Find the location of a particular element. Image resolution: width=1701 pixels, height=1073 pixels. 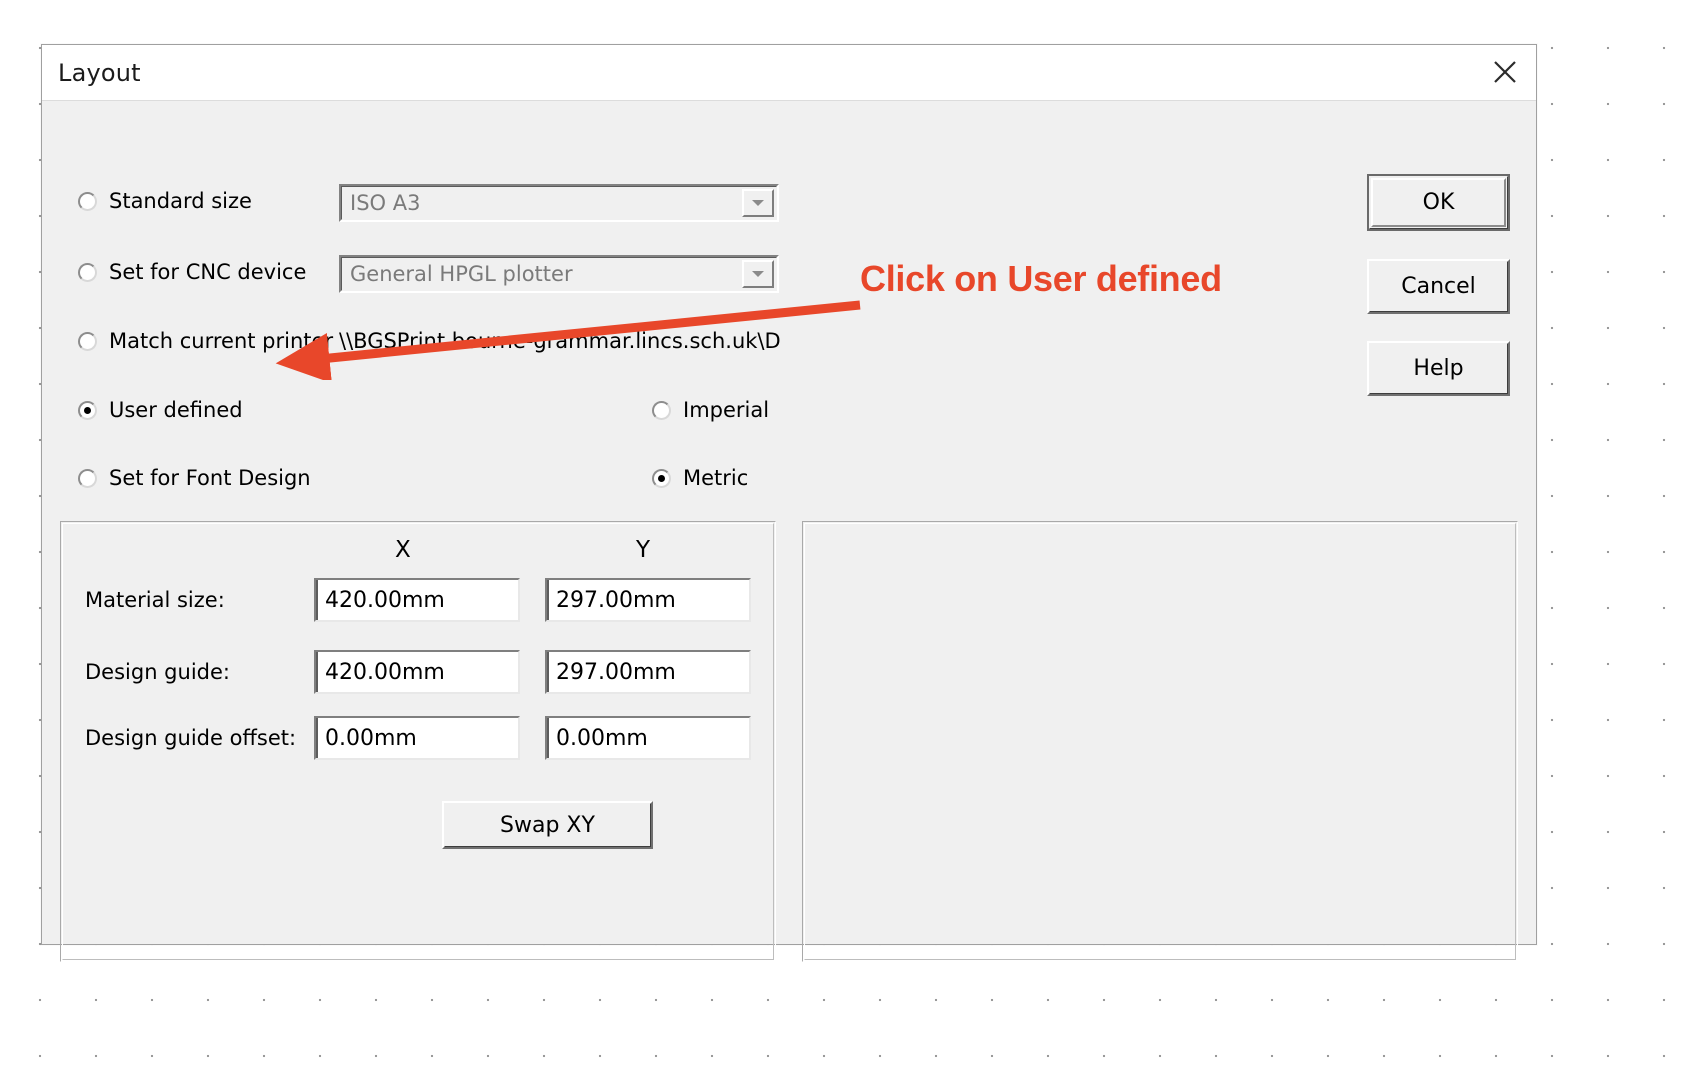

input-design-guide-offset-x: 0.00mm is located at coordinates (417, 738).